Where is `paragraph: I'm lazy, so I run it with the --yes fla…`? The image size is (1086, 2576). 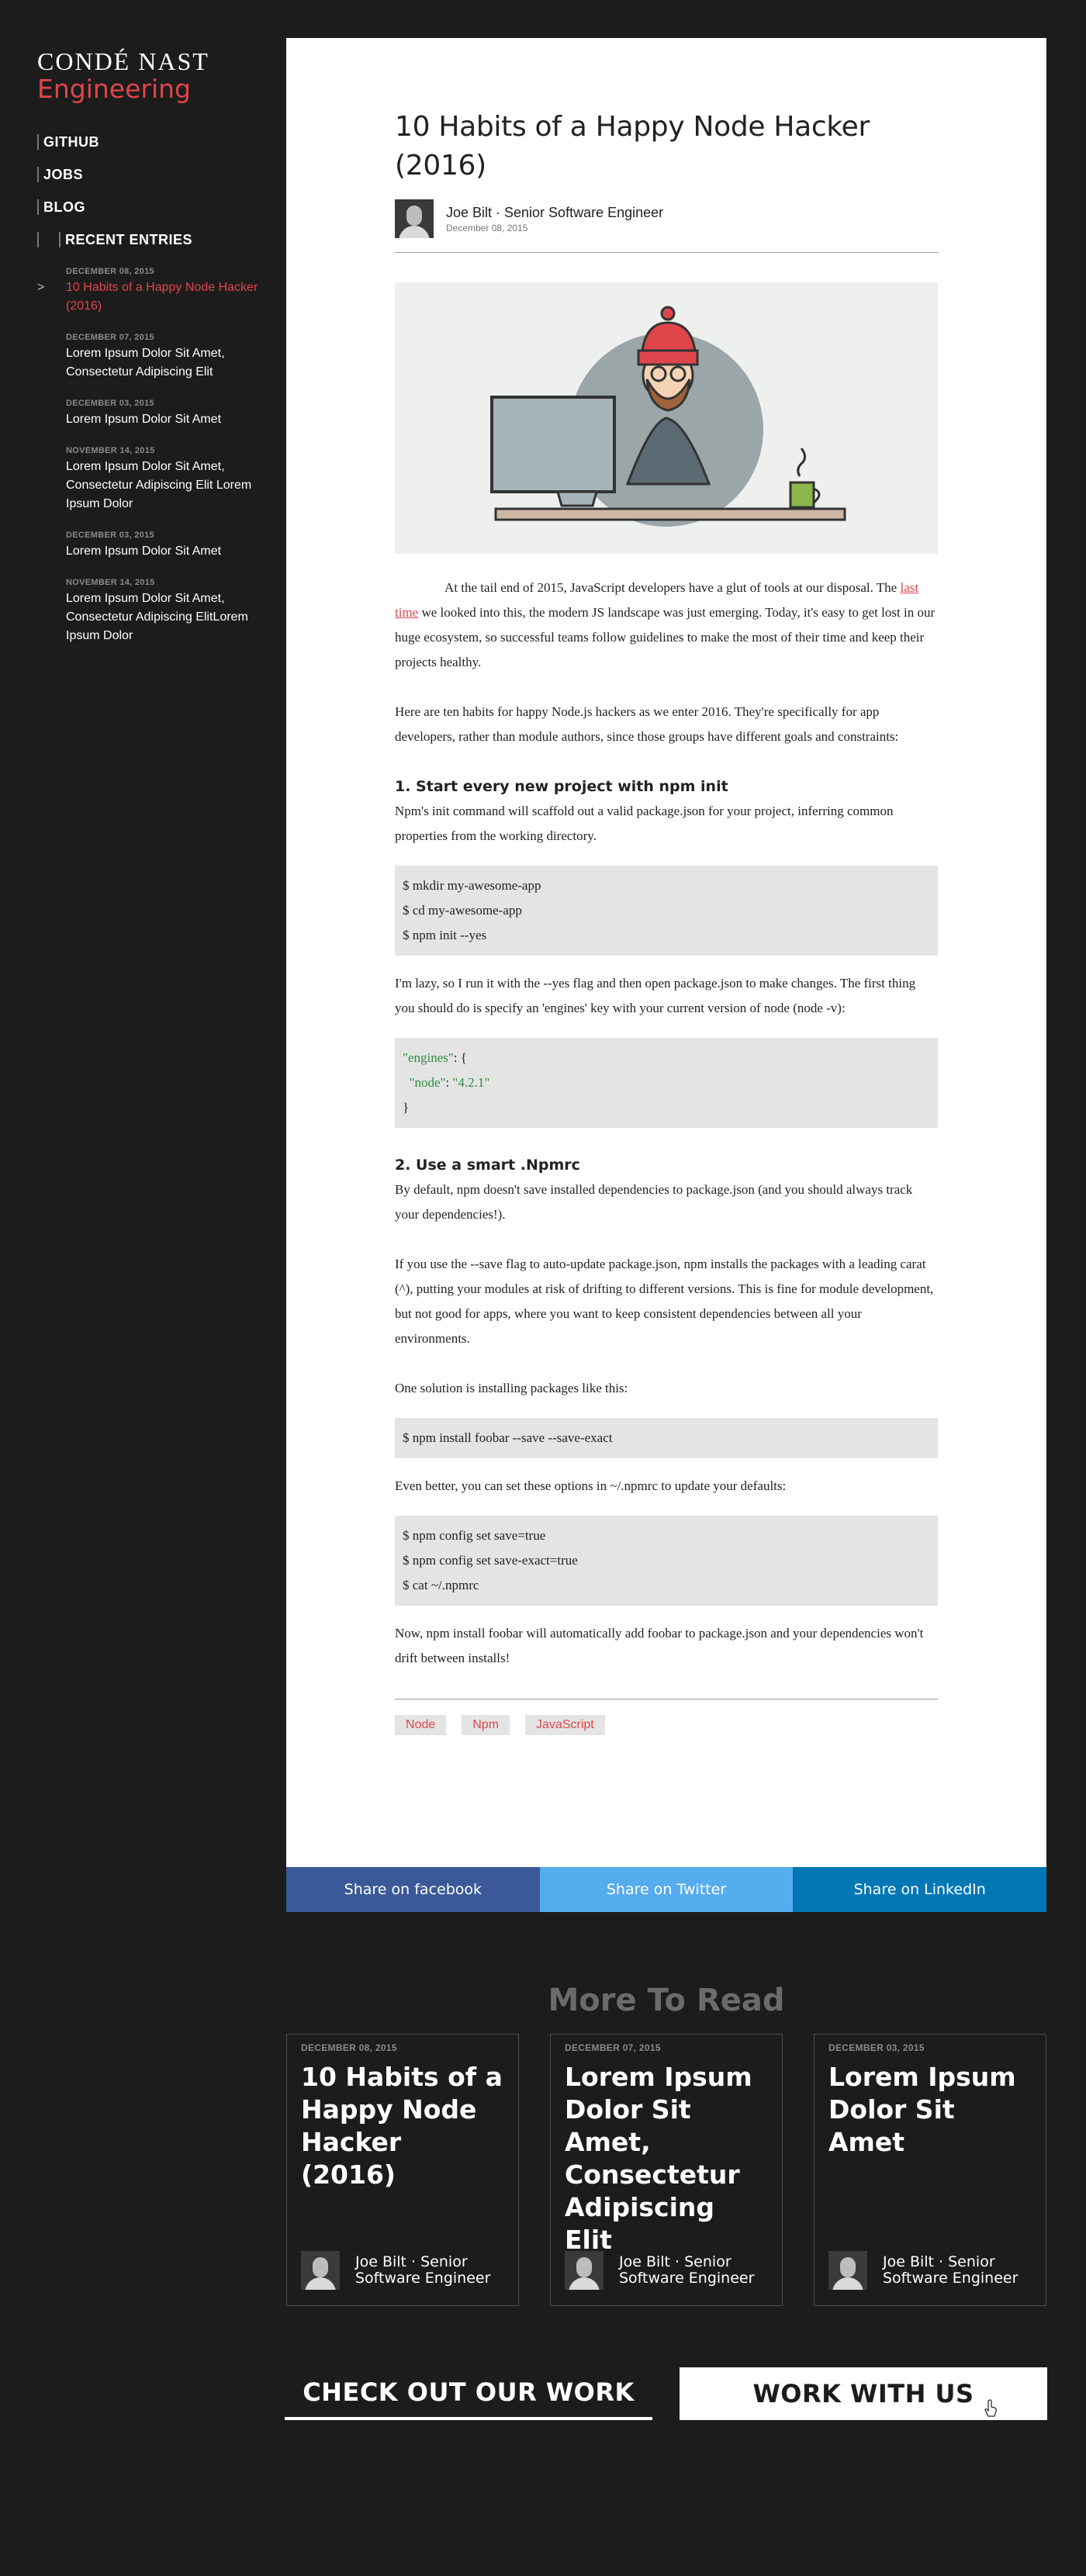 paragraph: I'm lazy, so I run it with the --yes fla… is located at coordinates (655, 995).